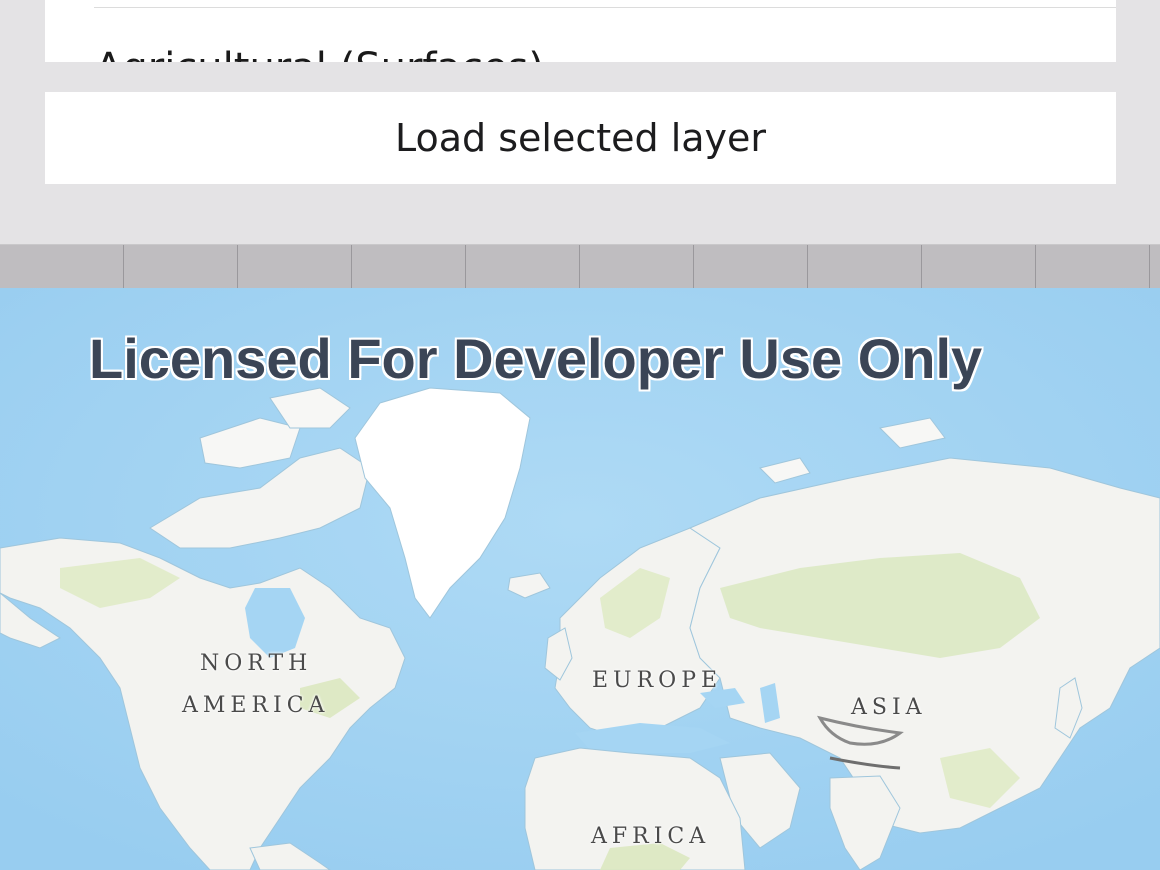 The width and height of the screenshot is (1160, 870). I want to click on label-europe: EUROPE, so click(657, 680).